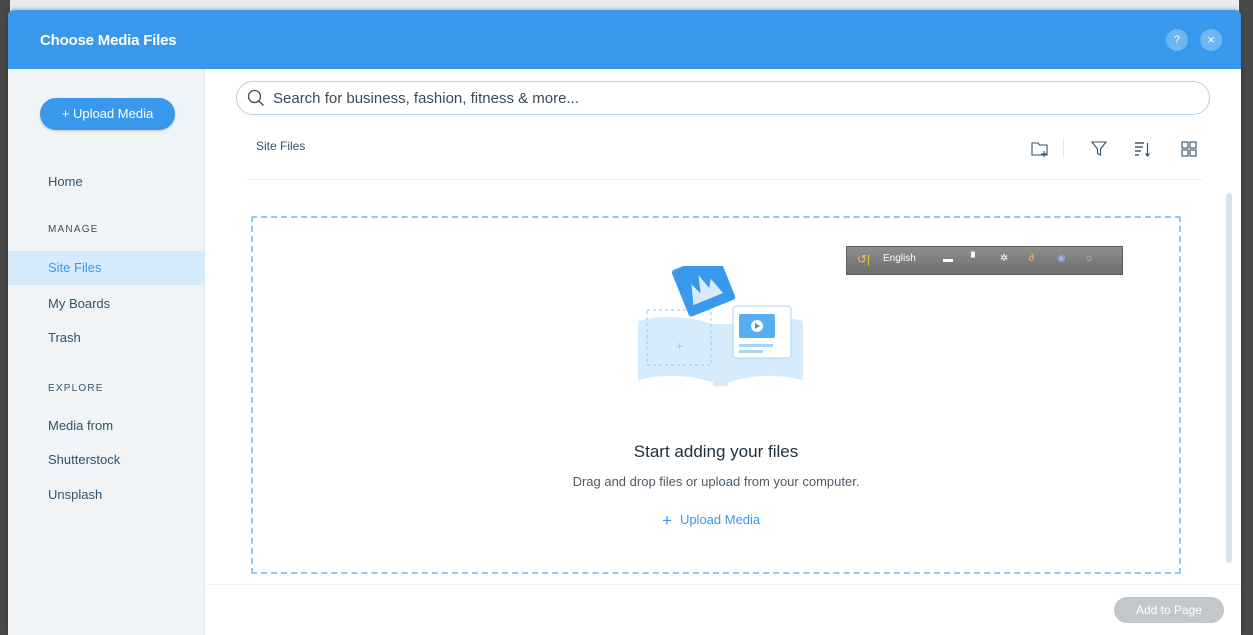  What do you see at coordinates (76, 388) in the screenshot?
I see `sidebar-heading-explore: EXPLORE` at bounding box center [76, 388].